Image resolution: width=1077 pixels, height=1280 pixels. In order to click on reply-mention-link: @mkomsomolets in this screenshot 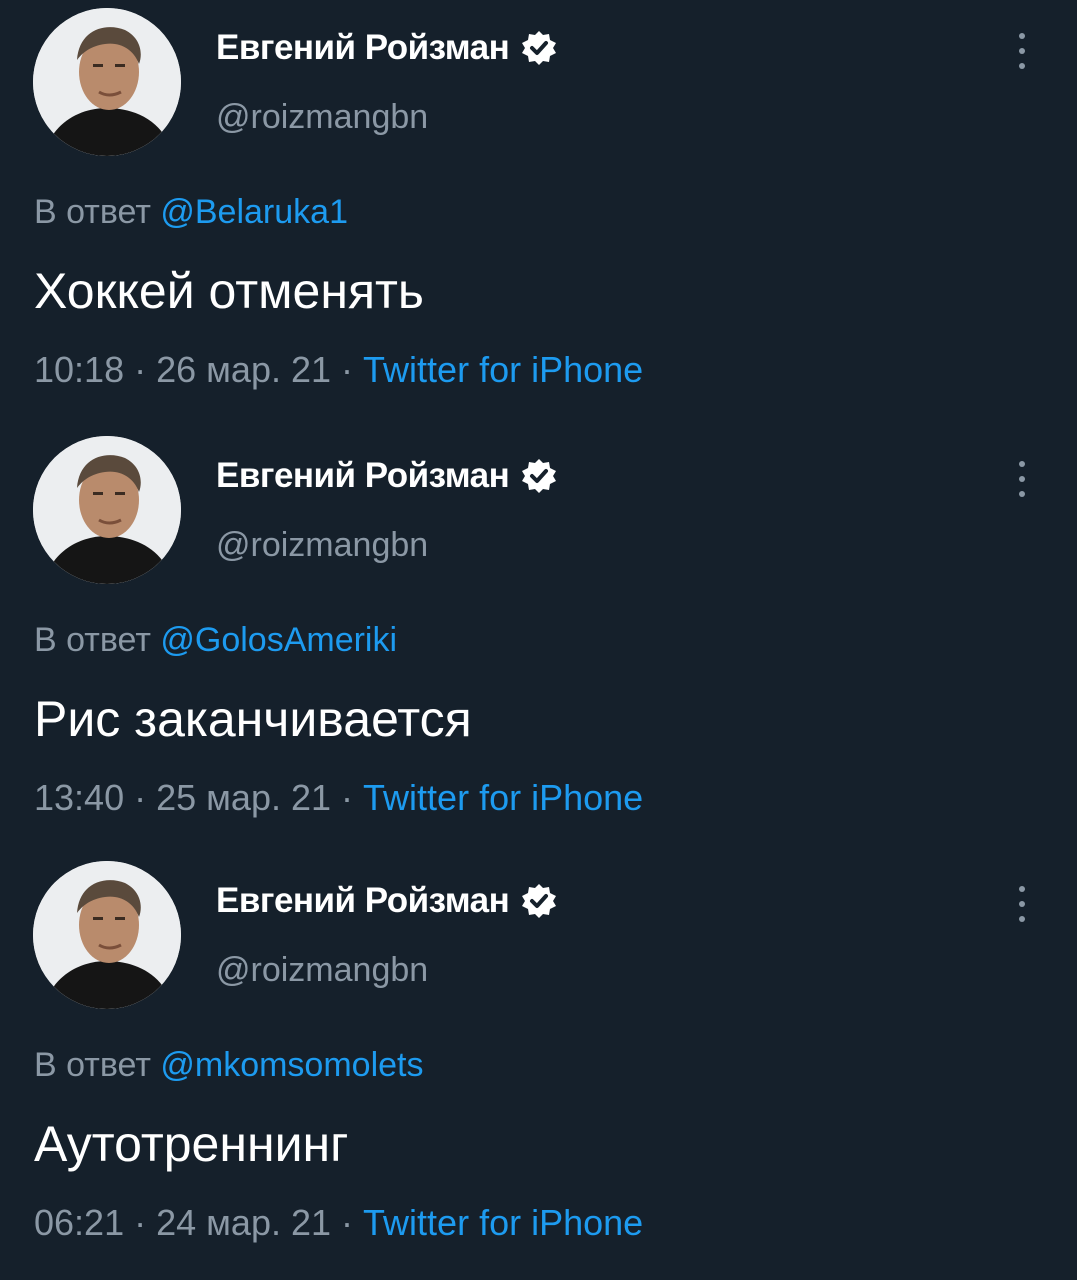, I will do `click(291, 1065)`.